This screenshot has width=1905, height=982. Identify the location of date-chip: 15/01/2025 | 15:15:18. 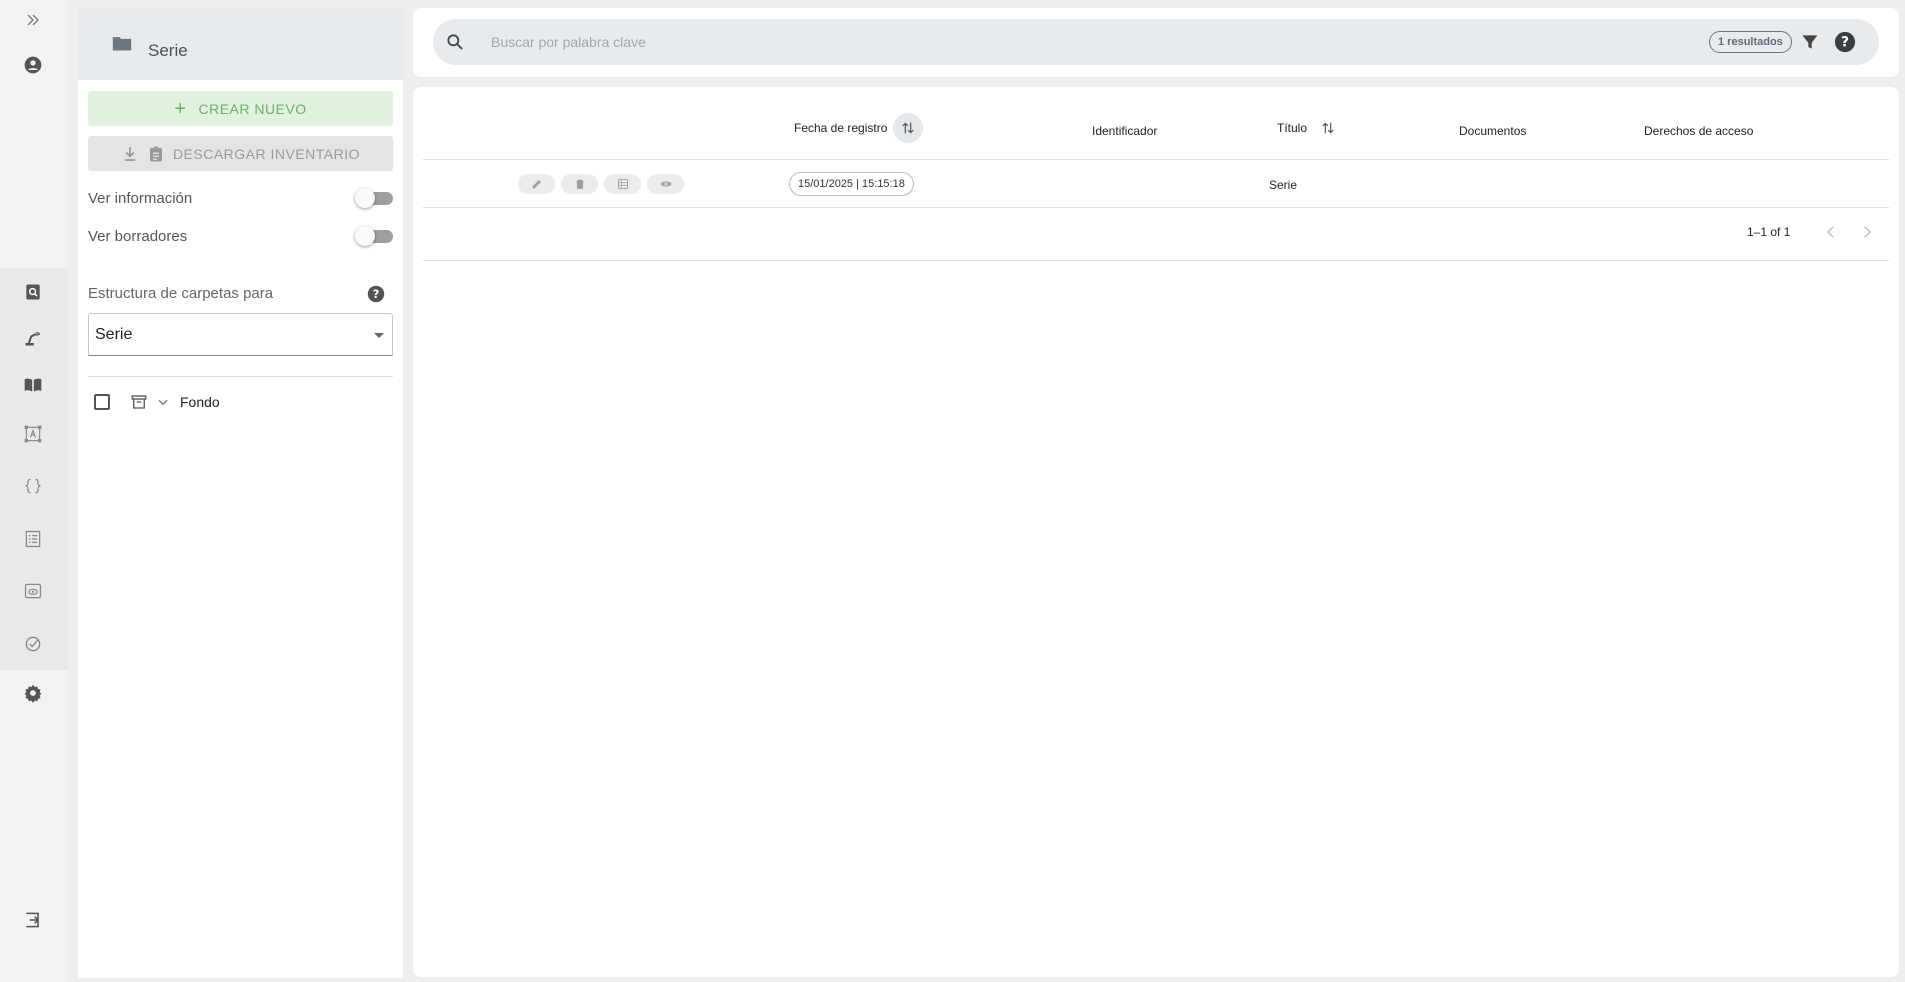
(851, 184).